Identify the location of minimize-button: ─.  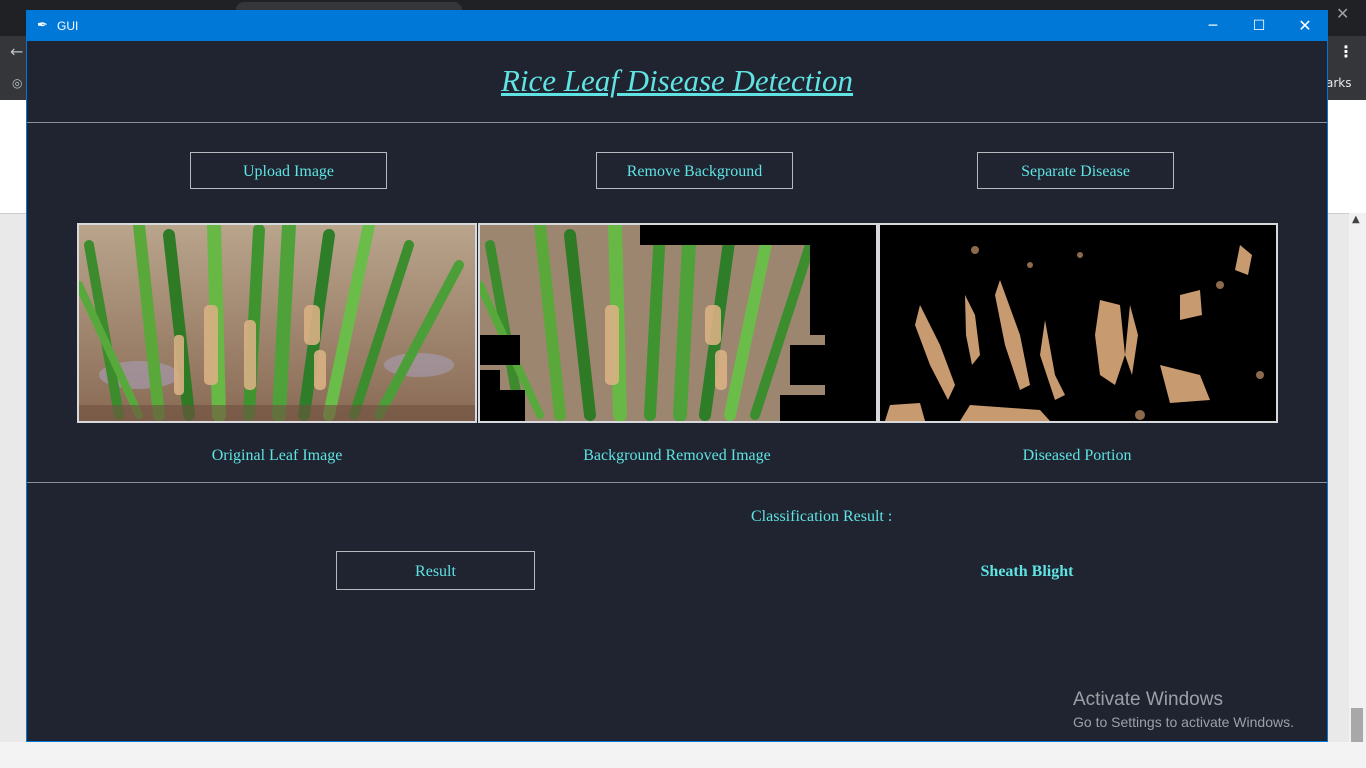
(1213, 26).